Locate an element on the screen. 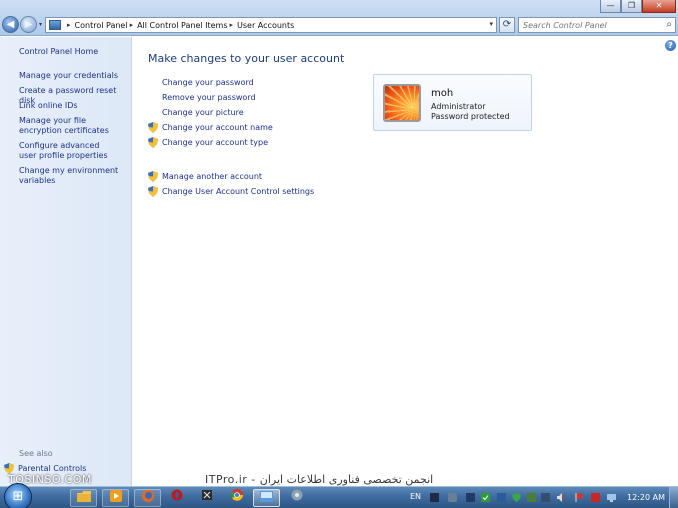 Image resolution: width=678 pixels, height=508 pixels. breadcrumb-user-accounts: User Accounts is located at coordinates (265, 25).